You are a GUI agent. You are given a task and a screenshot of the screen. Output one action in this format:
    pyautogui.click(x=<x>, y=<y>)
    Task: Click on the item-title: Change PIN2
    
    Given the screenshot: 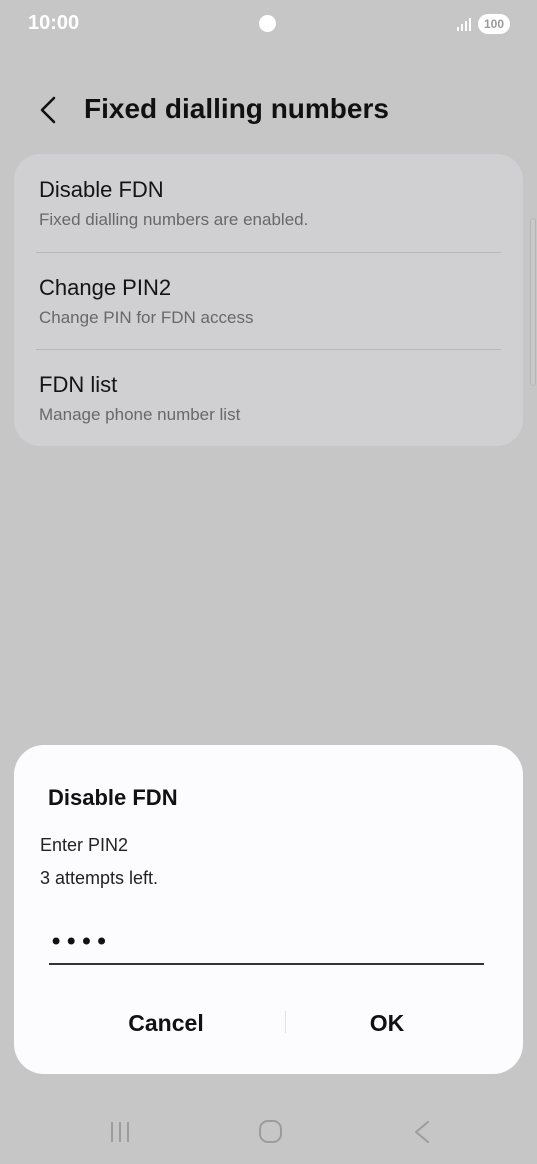 What is the action you would take?
    pyautogui.click(x=105, y=287)
    